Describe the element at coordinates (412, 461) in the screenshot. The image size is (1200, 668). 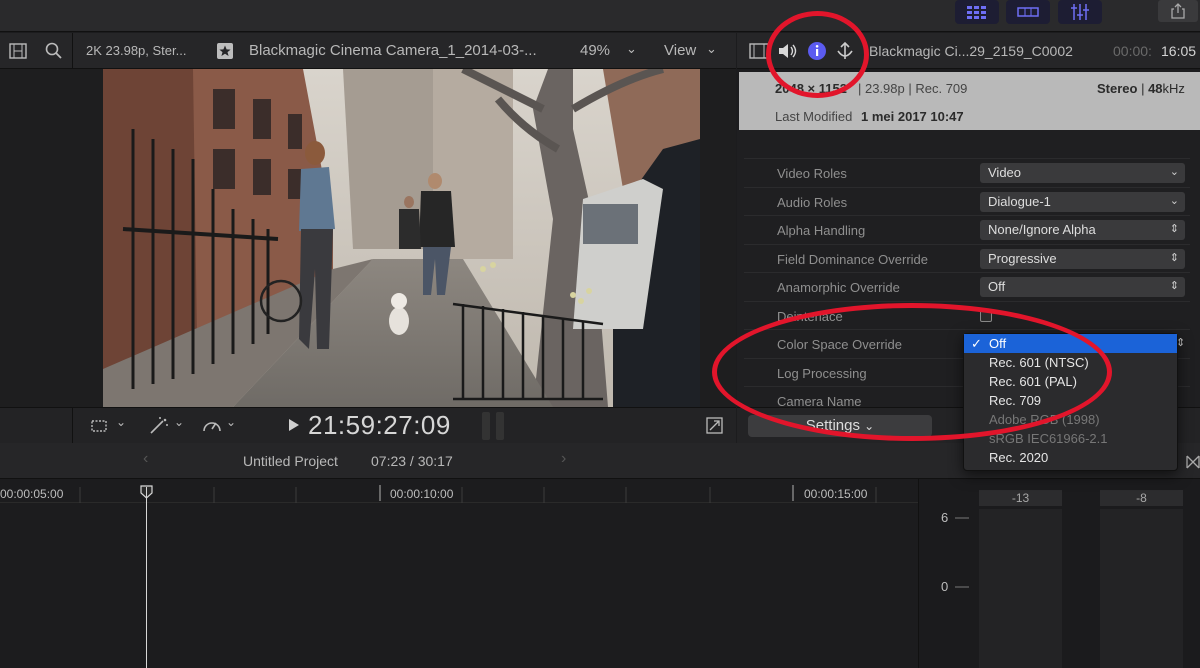
I see `project-duration: 07:23 / 30:17` at that location.